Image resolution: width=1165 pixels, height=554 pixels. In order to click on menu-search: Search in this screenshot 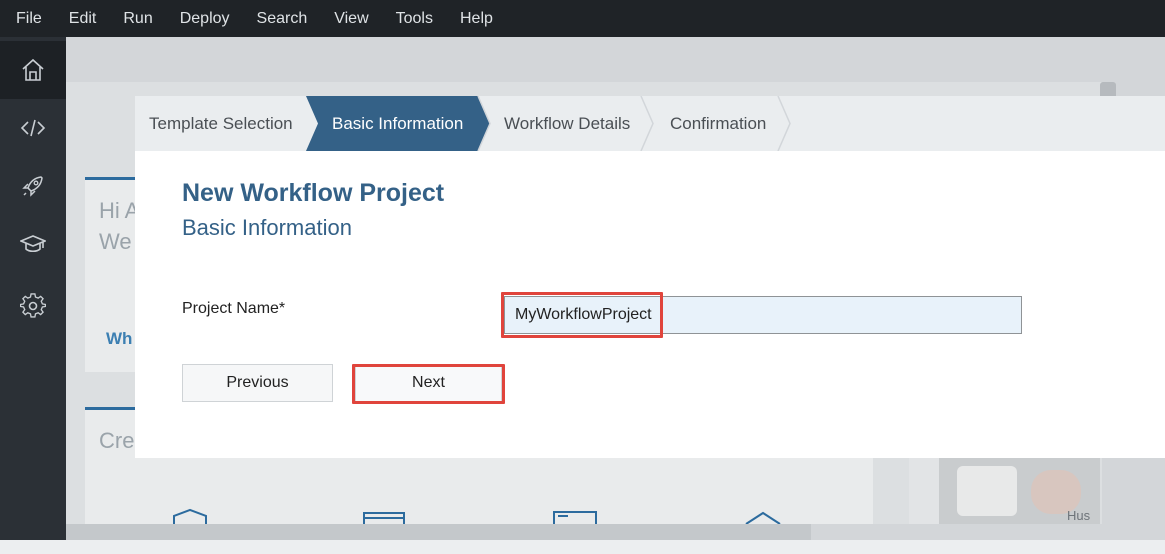, I will do `click(282, 19)`.